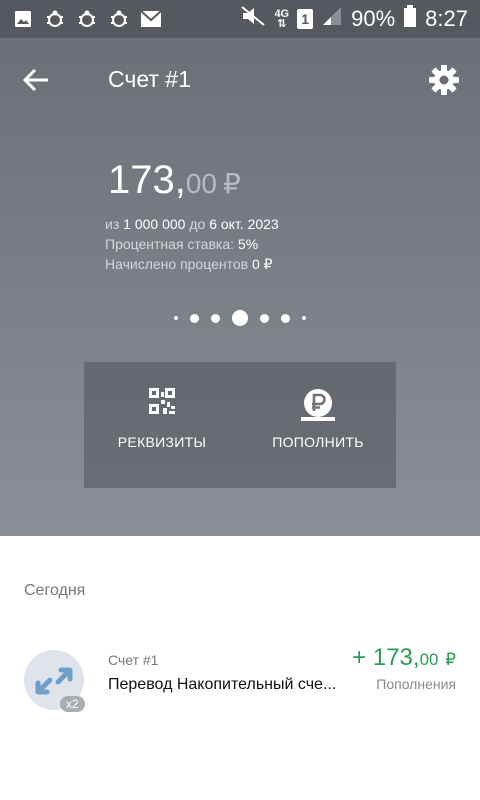 This screenshot has height=800, width=480. I want to click on notification-icons, so click(81, 19).